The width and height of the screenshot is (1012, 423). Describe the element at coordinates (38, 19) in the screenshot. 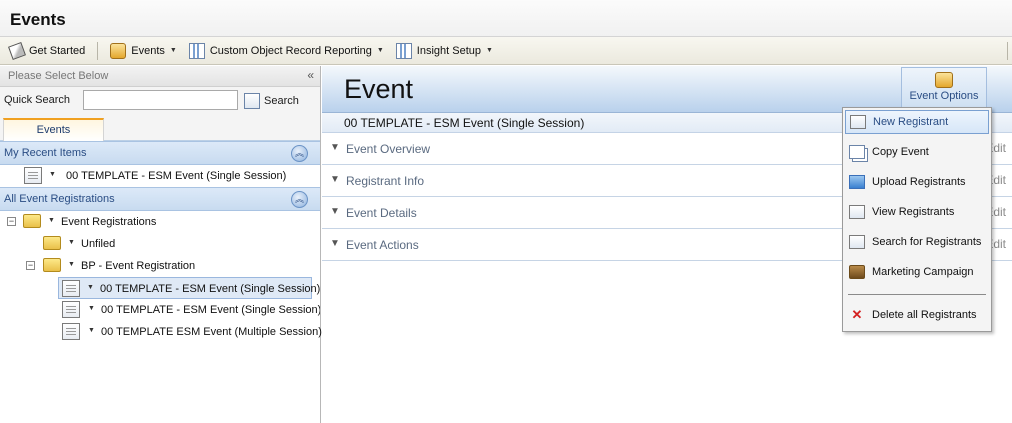

I see `page-title: Events` at that location.